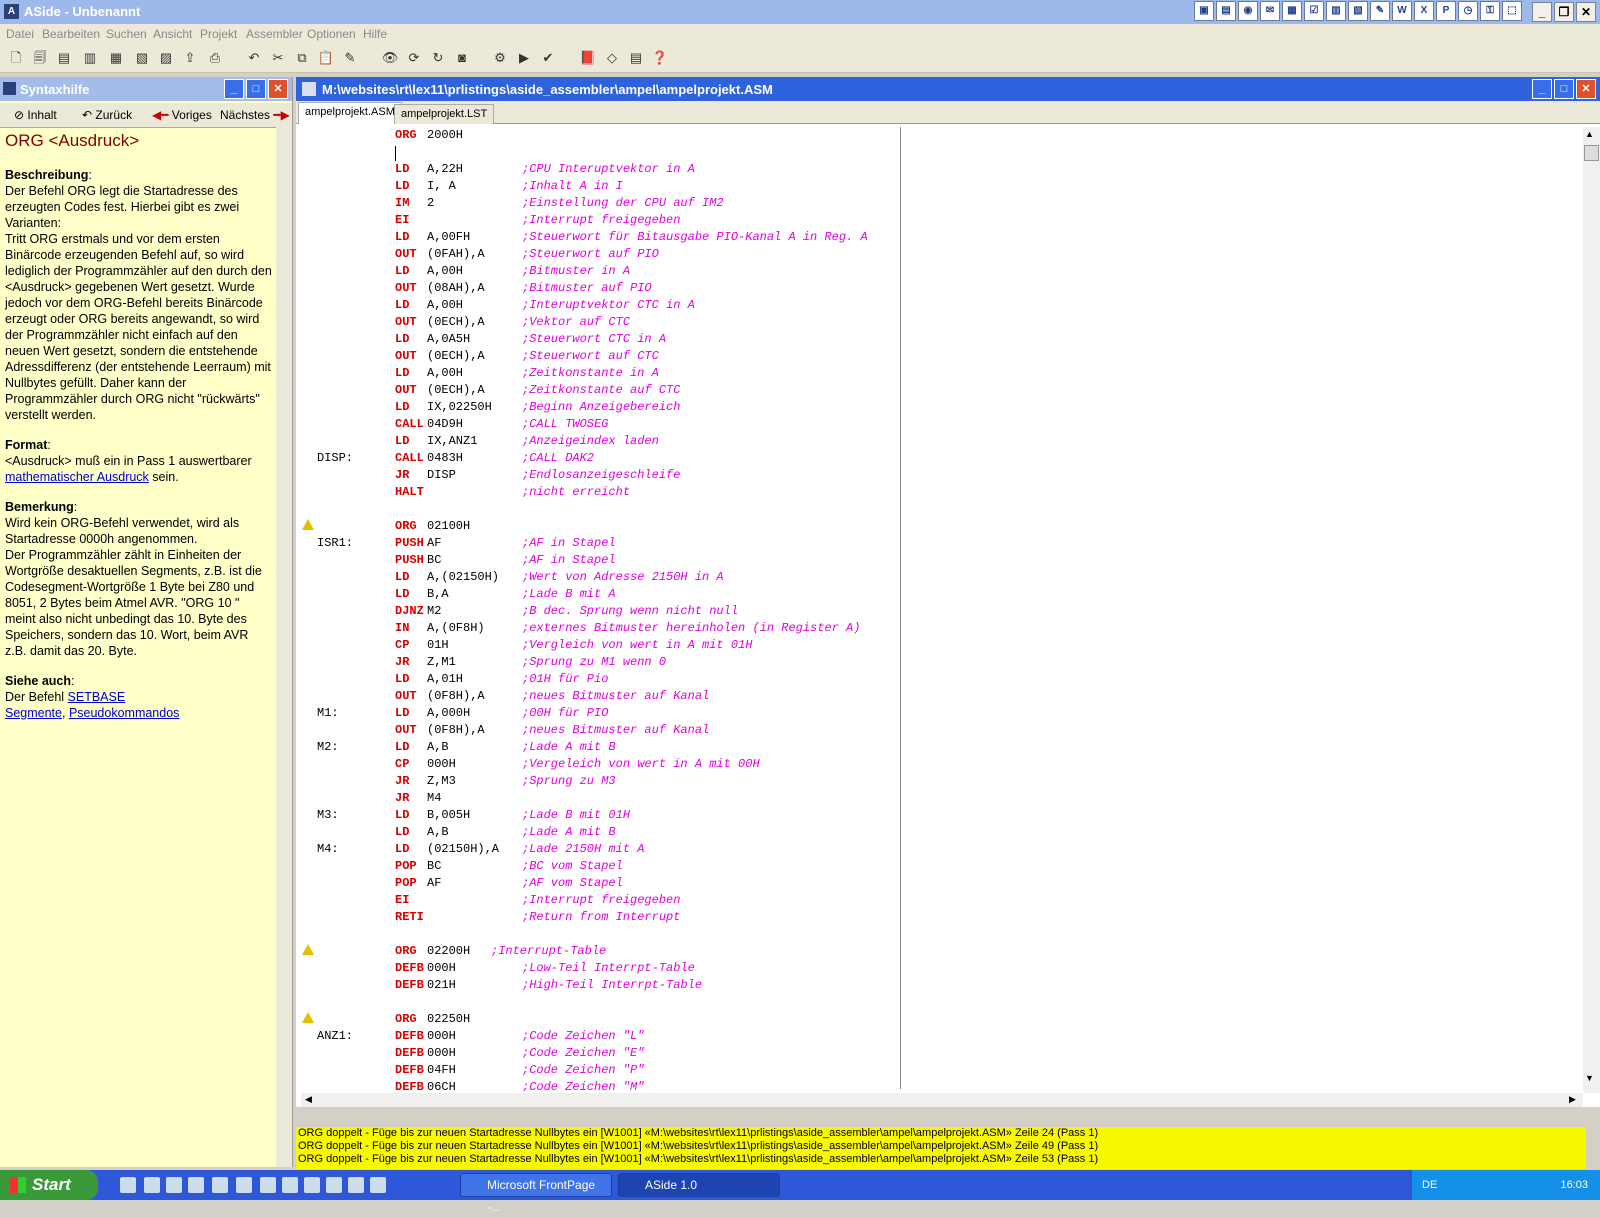 The width and height of the screenshot is (1600, 1218). I want to click on firefox-icon, so click(174, 1185).